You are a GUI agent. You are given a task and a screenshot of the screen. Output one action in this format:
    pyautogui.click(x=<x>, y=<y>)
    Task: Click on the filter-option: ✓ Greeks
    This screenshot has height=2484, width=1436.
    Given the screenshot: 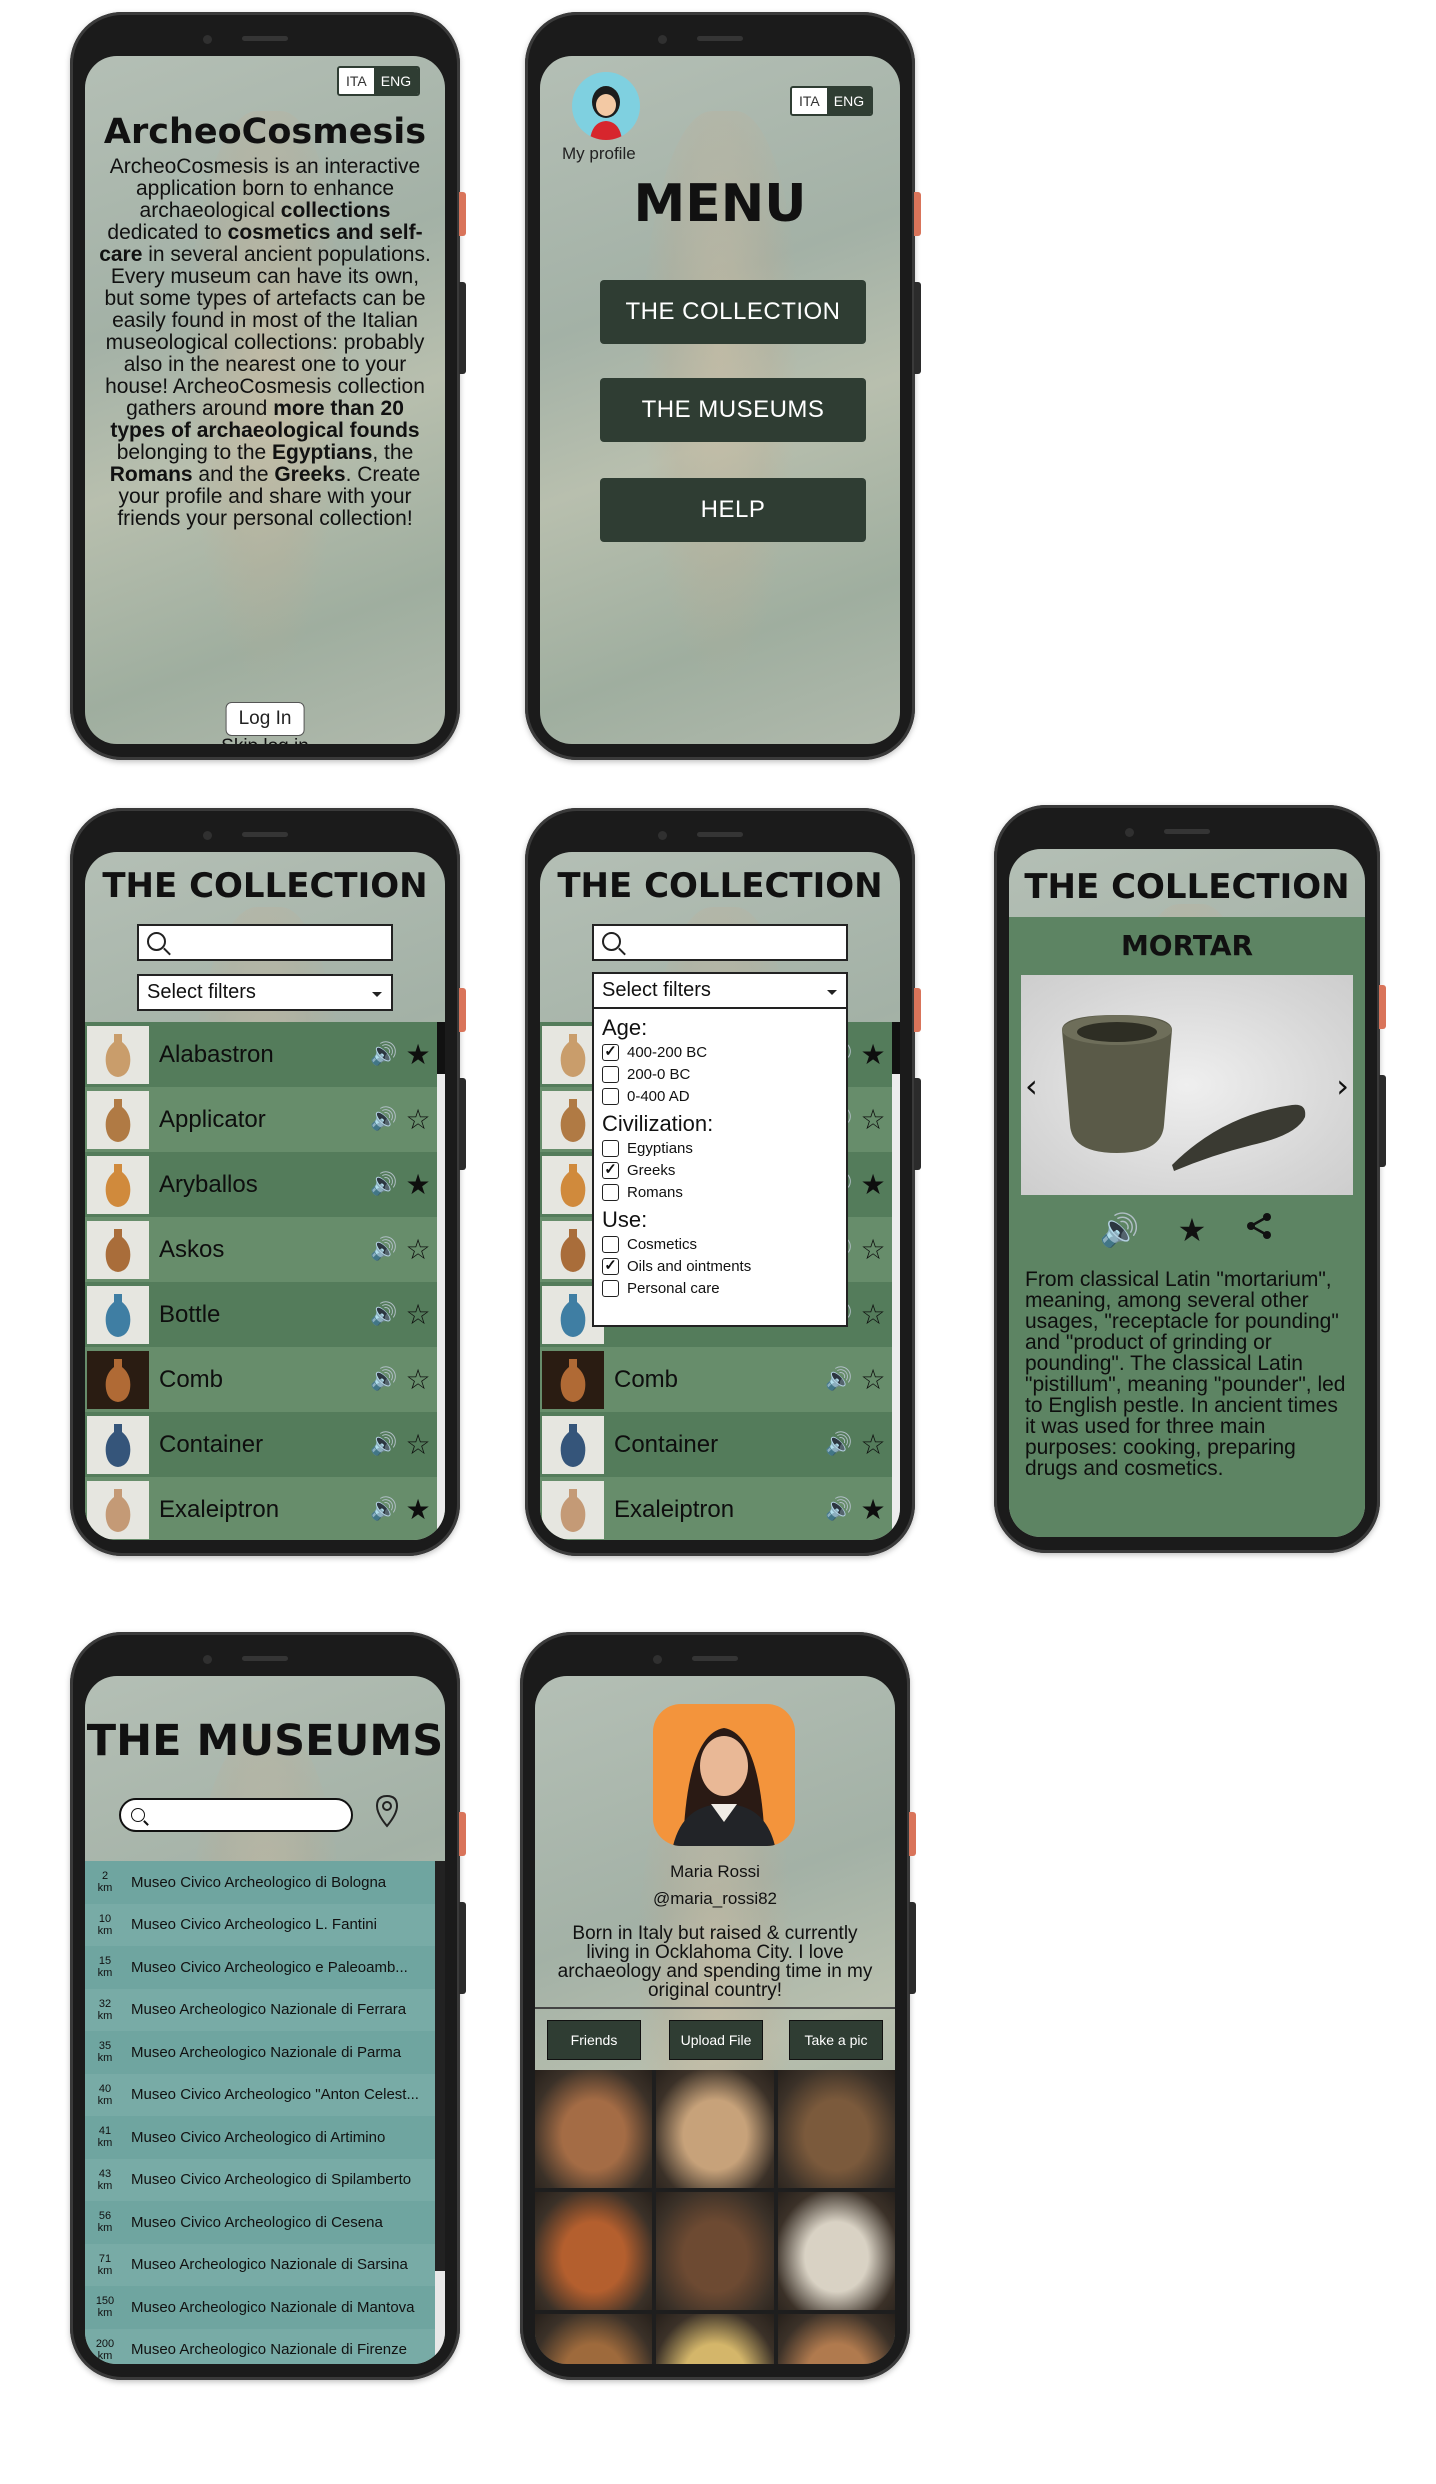 What is the action you would take?
    pyautogui.click(x=724, y=1170)
    